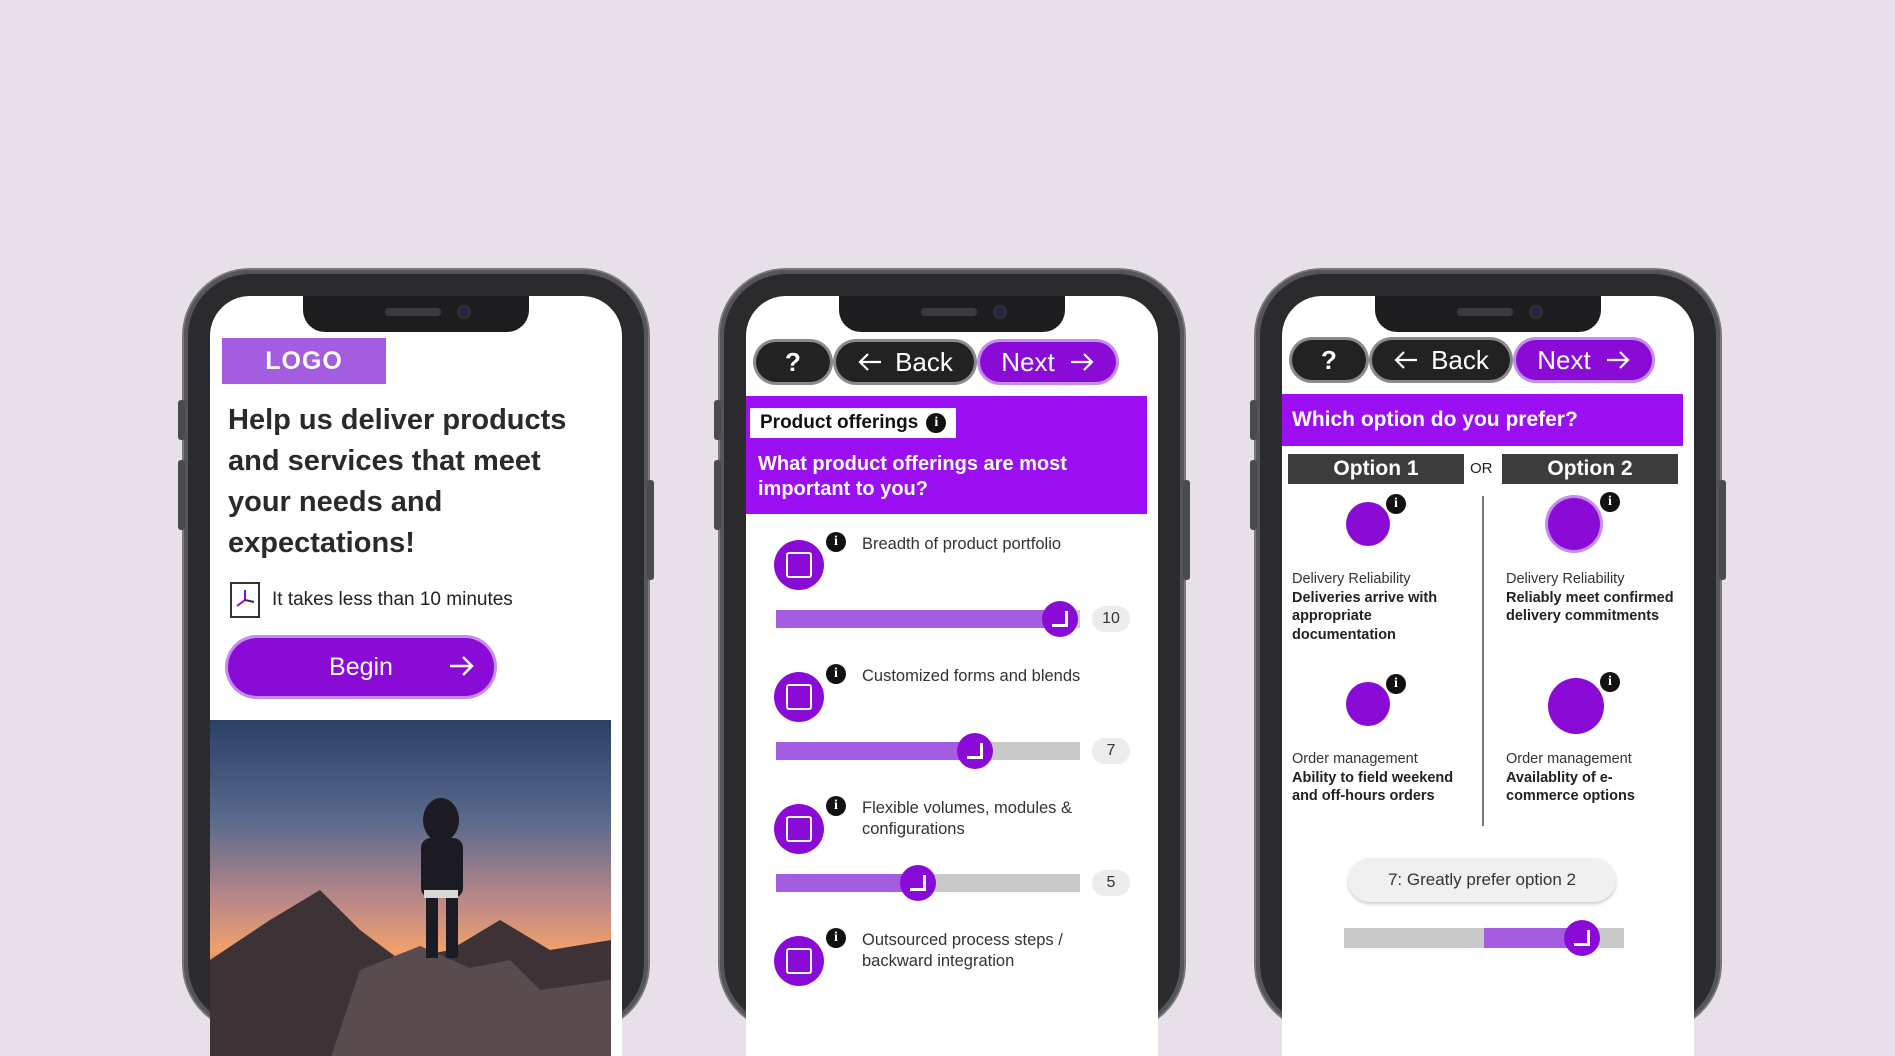 This screenshot has width=1895, height=1056. Describe the element at coordinates (799, 565) in the screenshot. I see `list-icon` at that location.